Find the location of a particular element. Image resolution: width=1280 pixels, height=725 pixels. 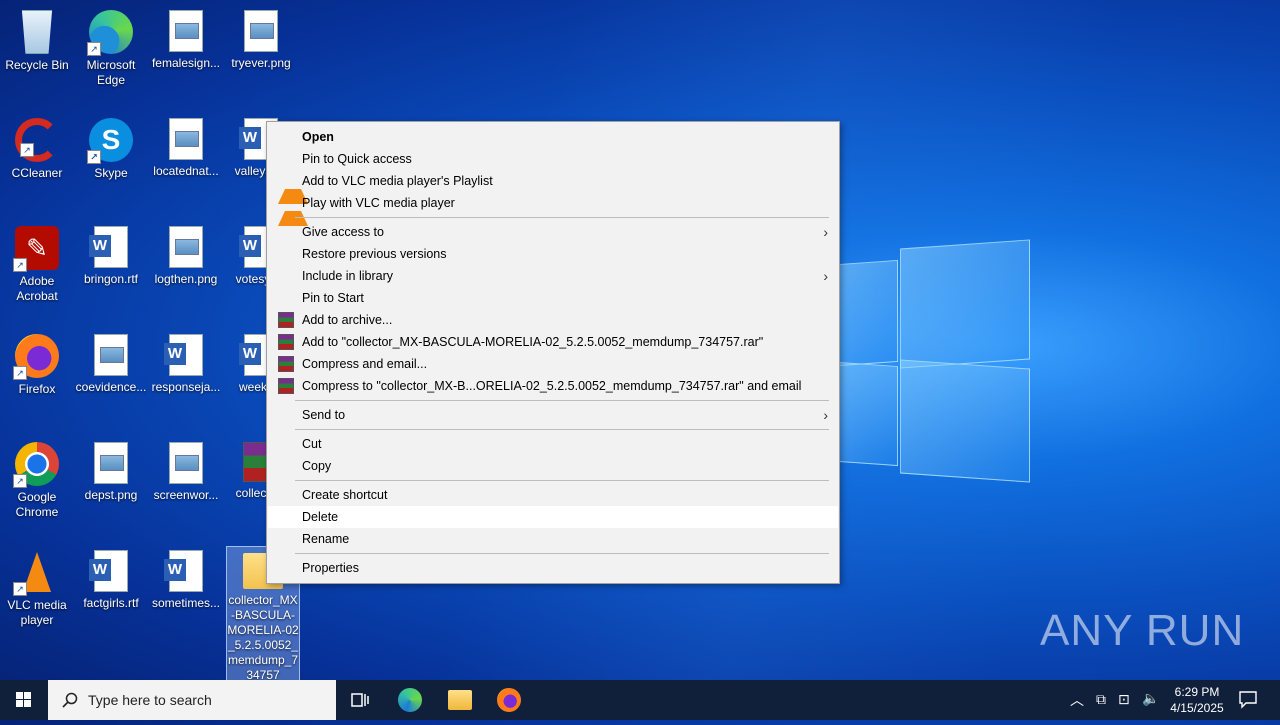

clock: 6:29 PM 4/15/2025 is located at coordinates (1197, 700).